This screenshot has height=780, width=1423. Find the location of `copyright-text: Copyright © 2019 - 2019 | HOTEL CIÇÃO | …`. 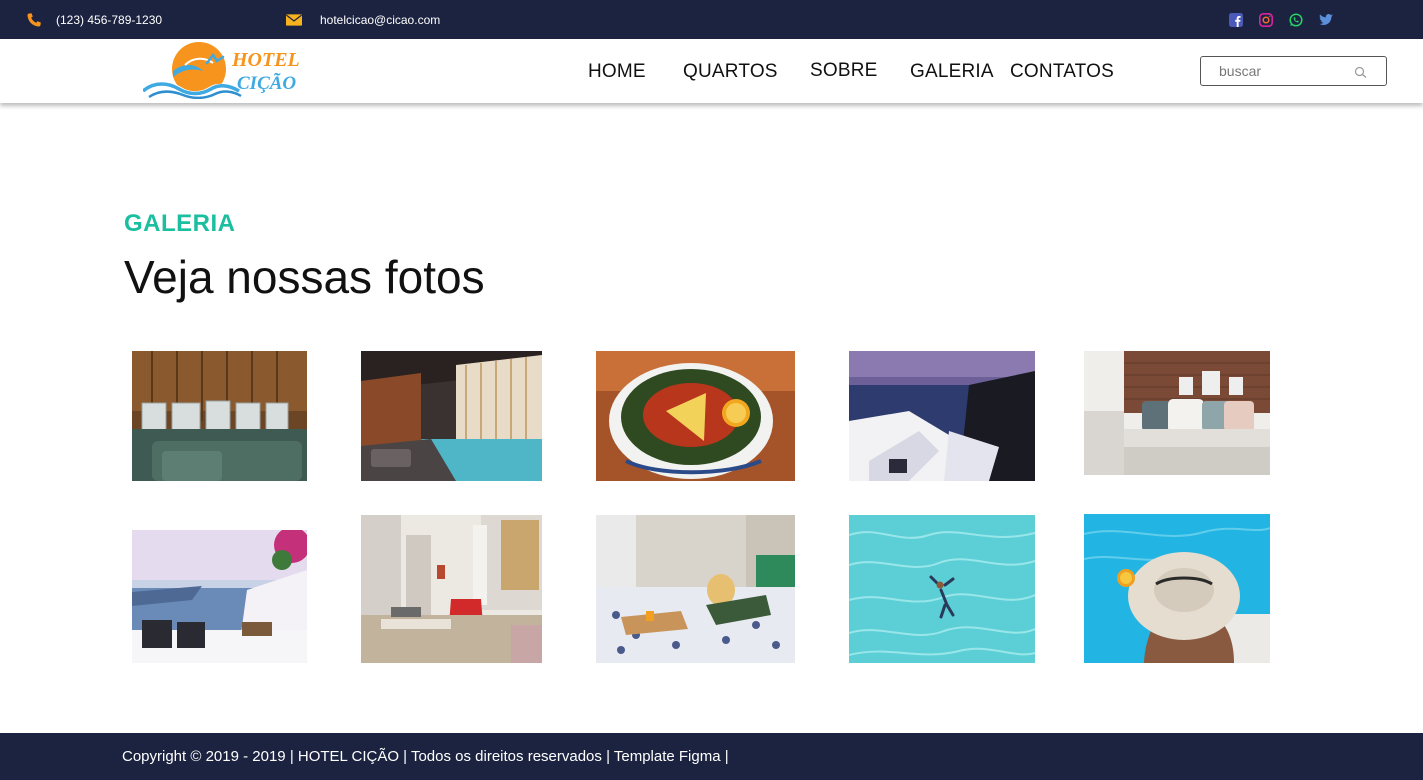

copyright-text: Copyright © 2019 - 2019 | HOTEL CIÇÃO | … is located at coordinates (425, 756).